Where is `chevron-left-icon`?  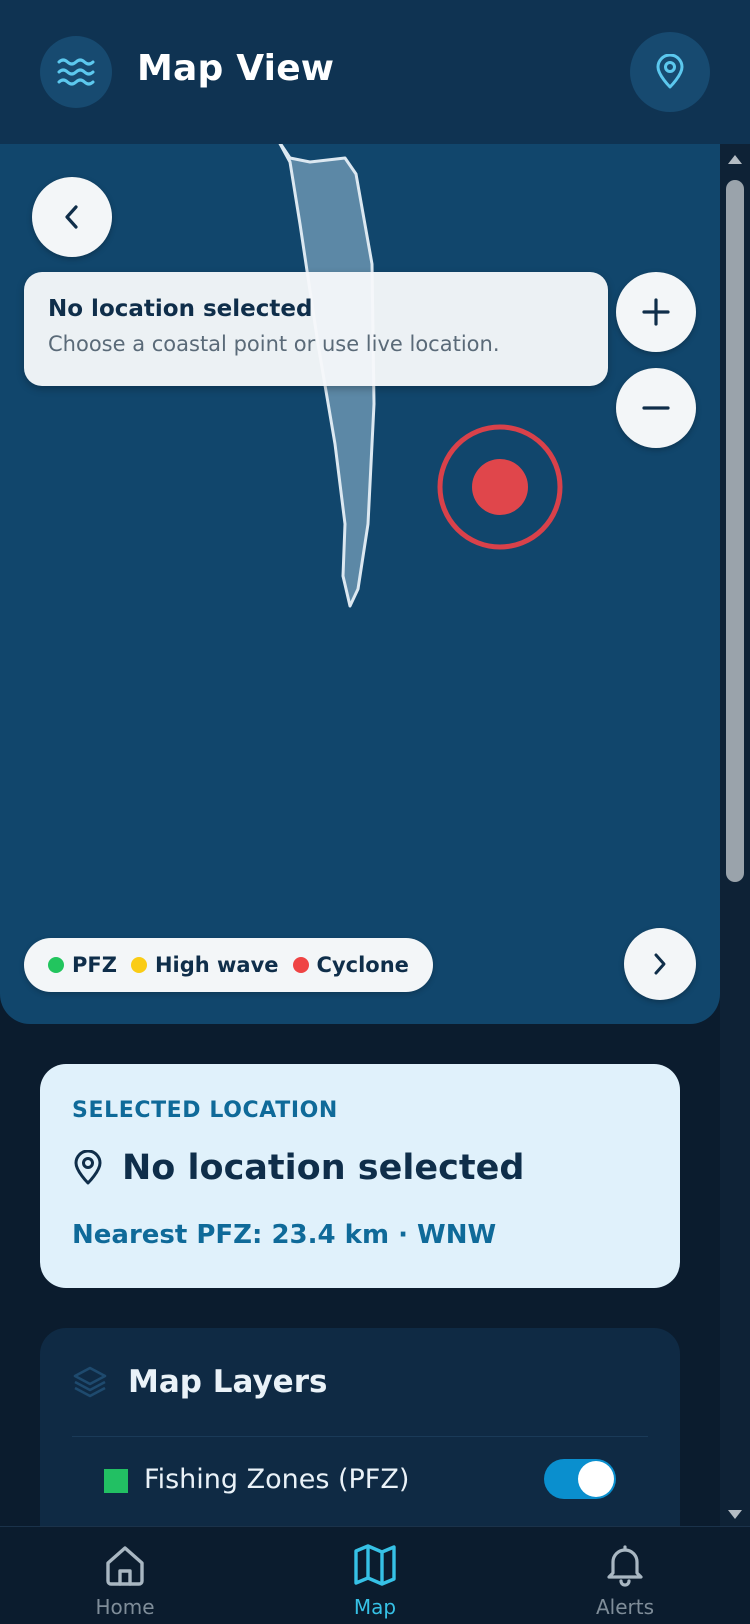 chevron-left-icon is located at coordinates (71, 217).